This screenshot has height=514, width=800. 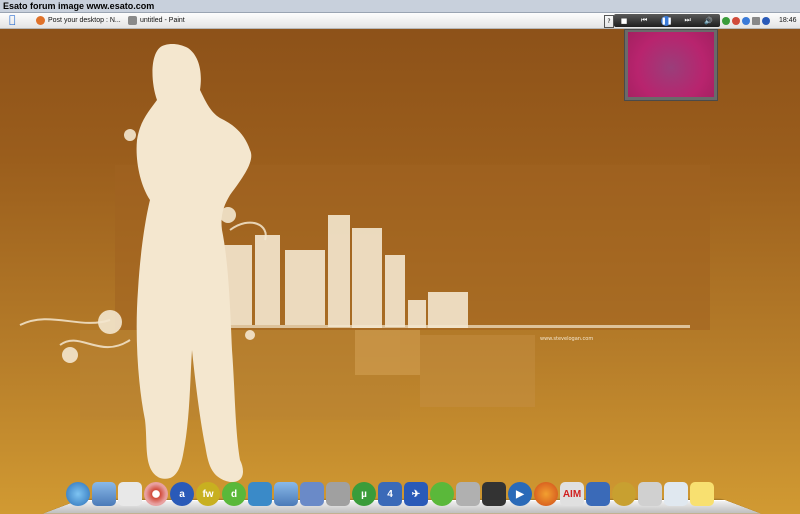 I want to click on help-icon: ?, so click(x=609, y=21).